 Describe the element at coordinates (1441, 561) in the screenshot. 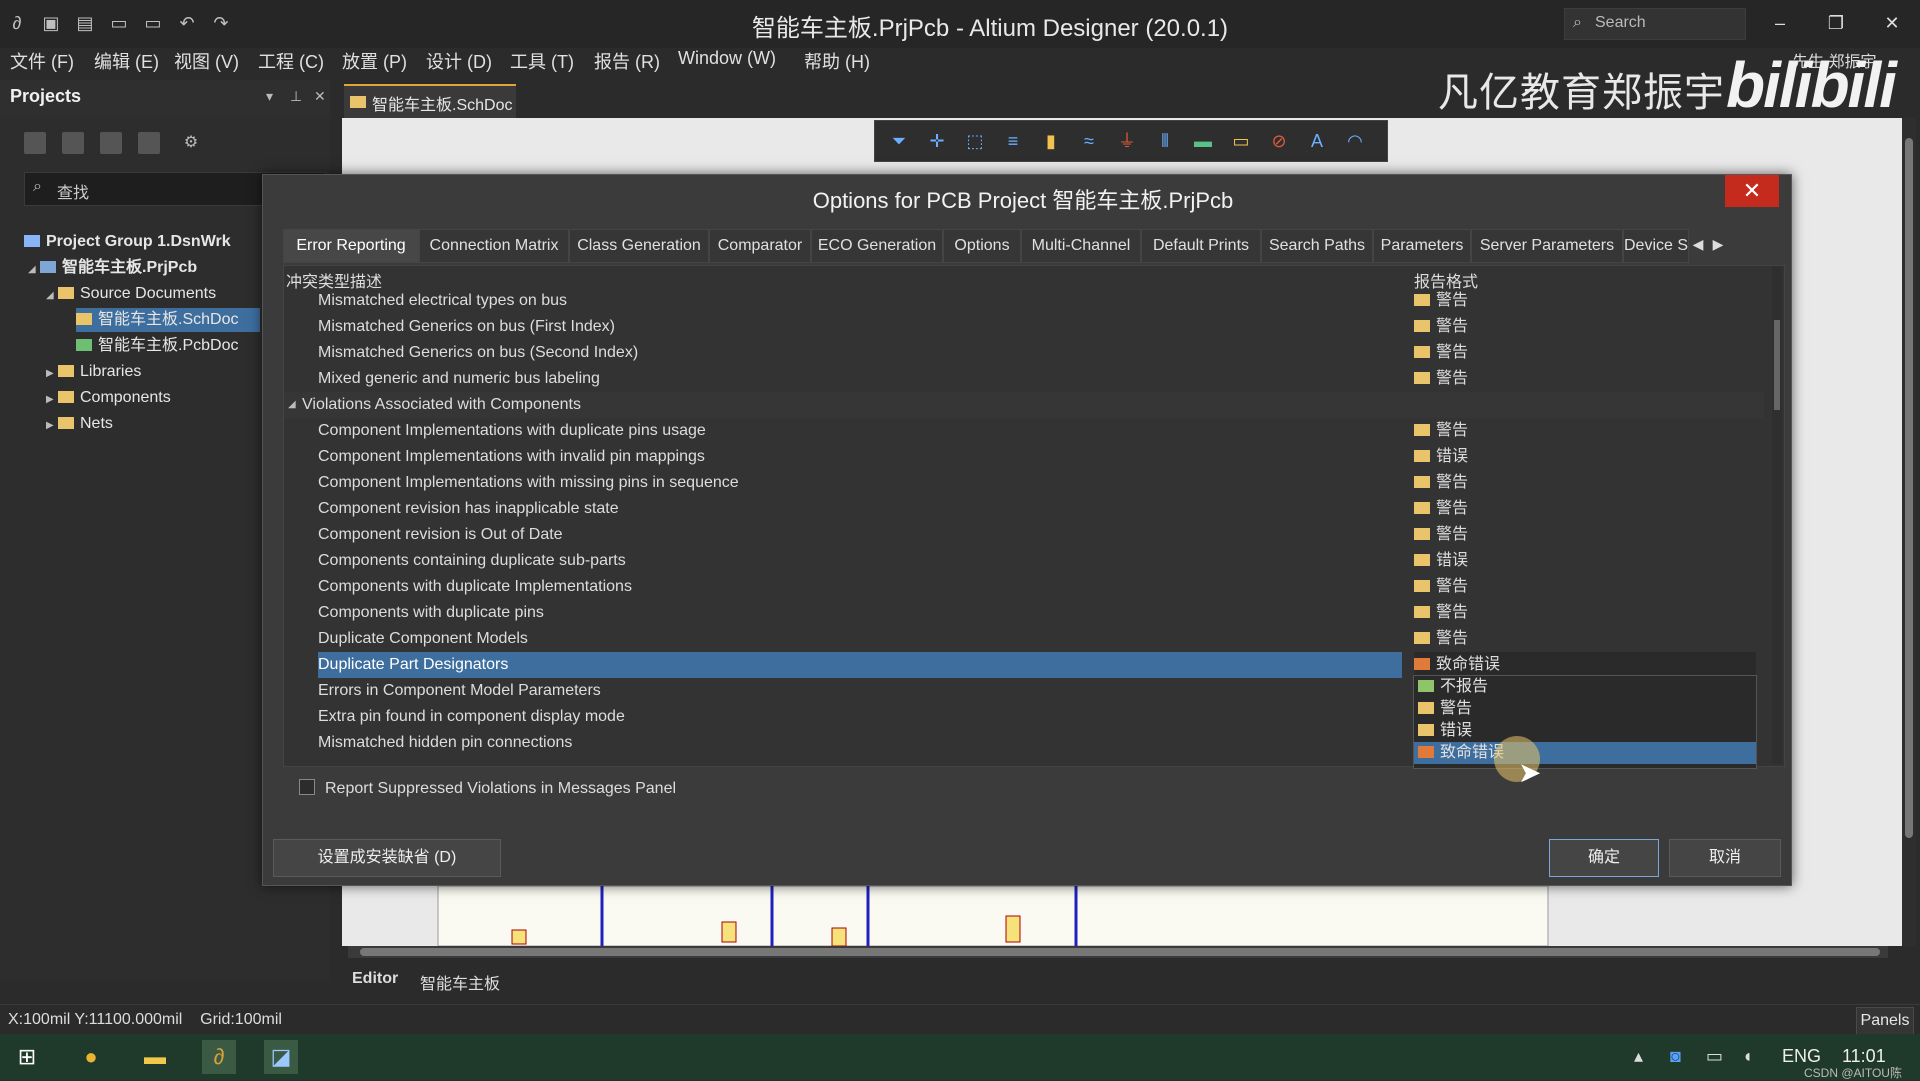

I see `row-report-mode: 错误` at that location.